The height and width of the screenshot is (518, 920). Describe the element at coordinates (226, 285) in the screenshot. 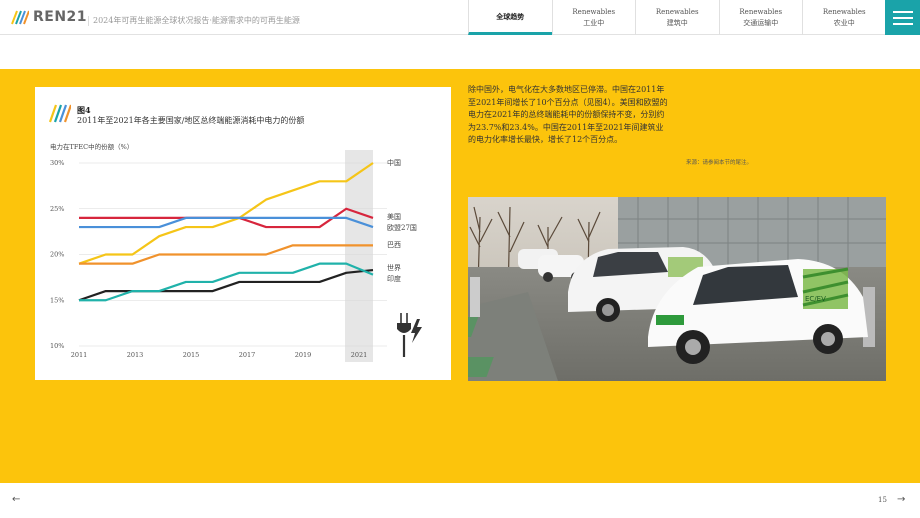

I see `series-line-世界` at that location.